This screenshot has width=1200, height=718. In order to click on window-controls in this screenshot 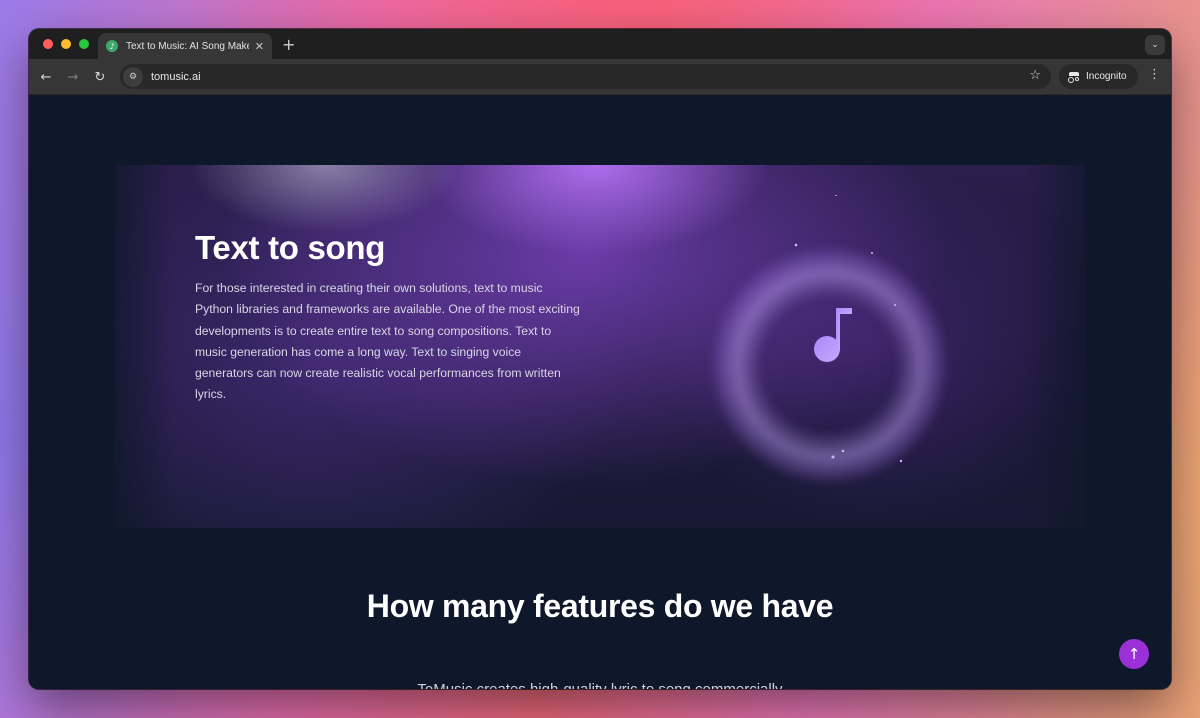, I will do `click(66, 44)`.